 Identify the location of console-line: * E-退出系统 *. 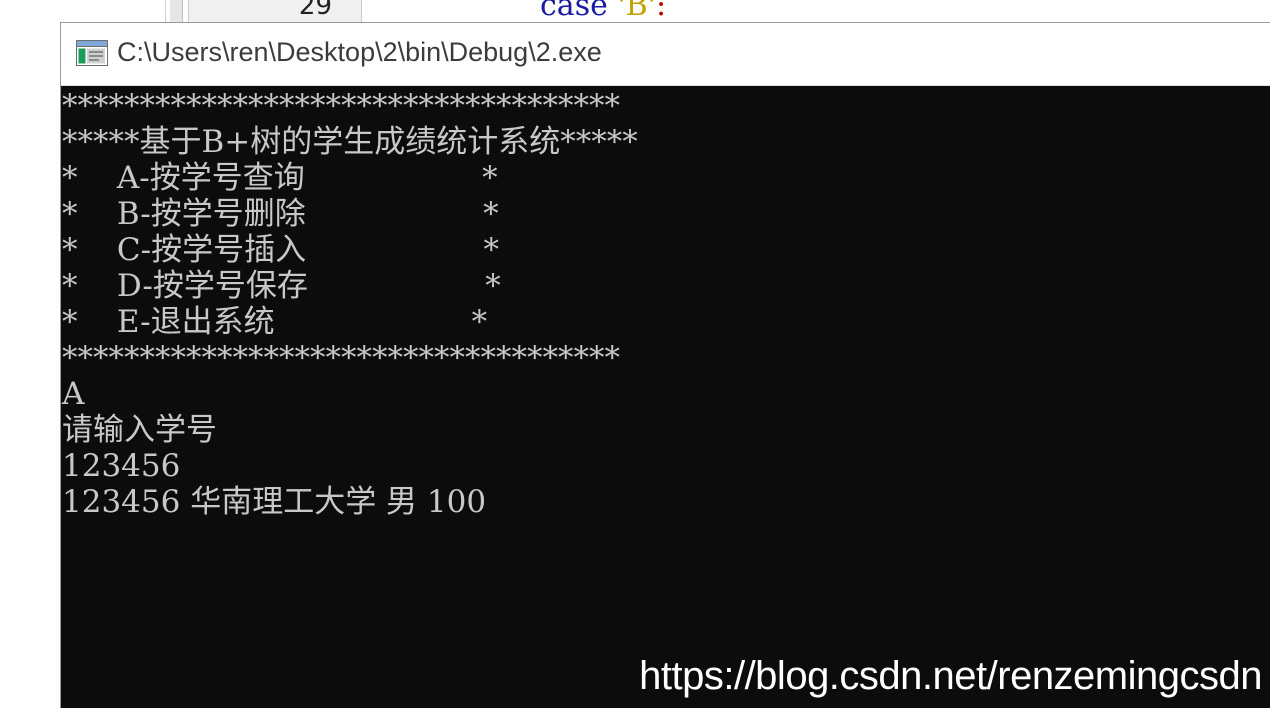
(275, 322).